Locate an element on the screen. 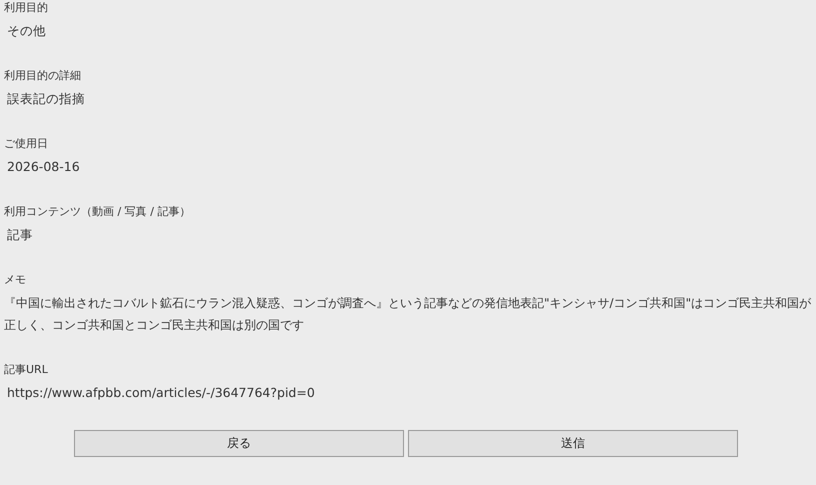 This screenshot has width=816, height=485. back-button: 戻る is located at coordinates (239, 443).